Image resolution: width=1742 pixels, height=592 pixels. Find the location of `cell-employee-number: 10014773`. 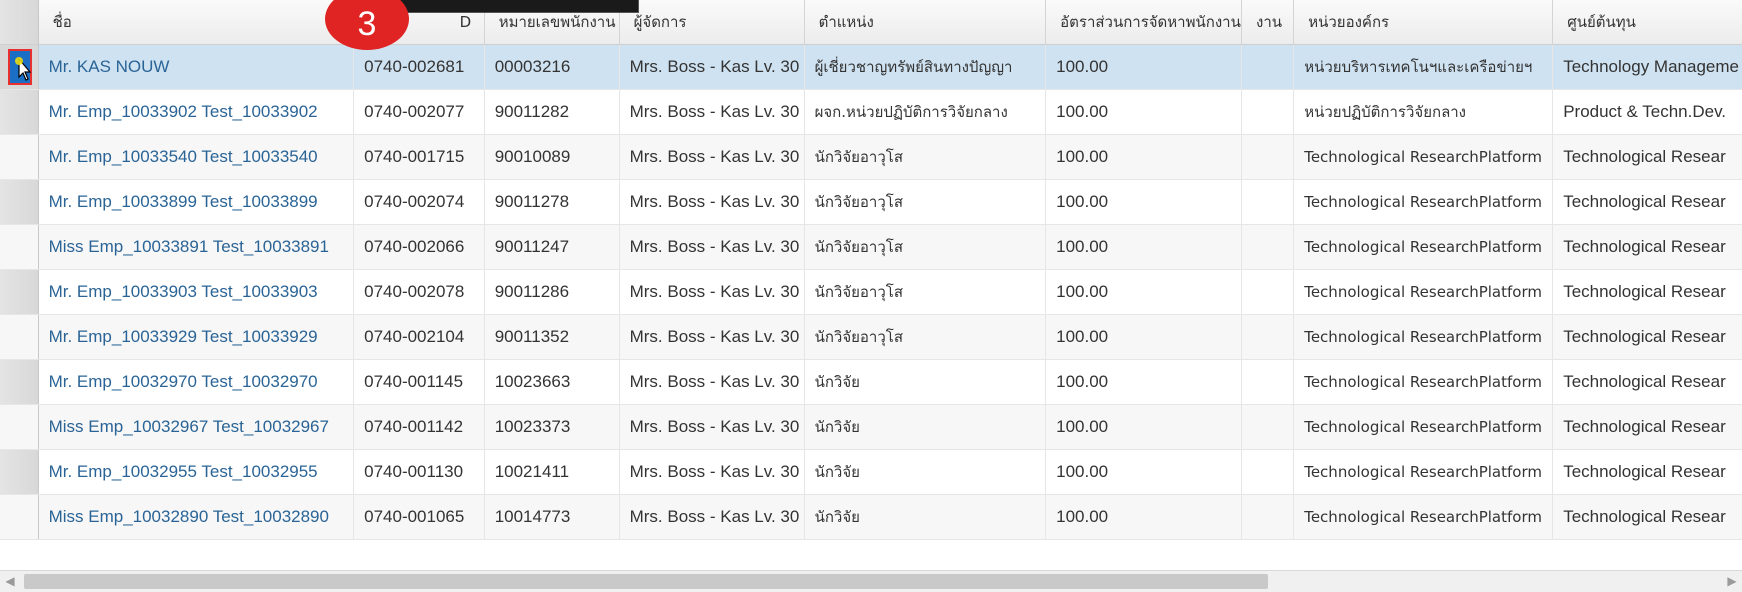

cell-employee-number: 10014773 is located at coordinates (552, 517).